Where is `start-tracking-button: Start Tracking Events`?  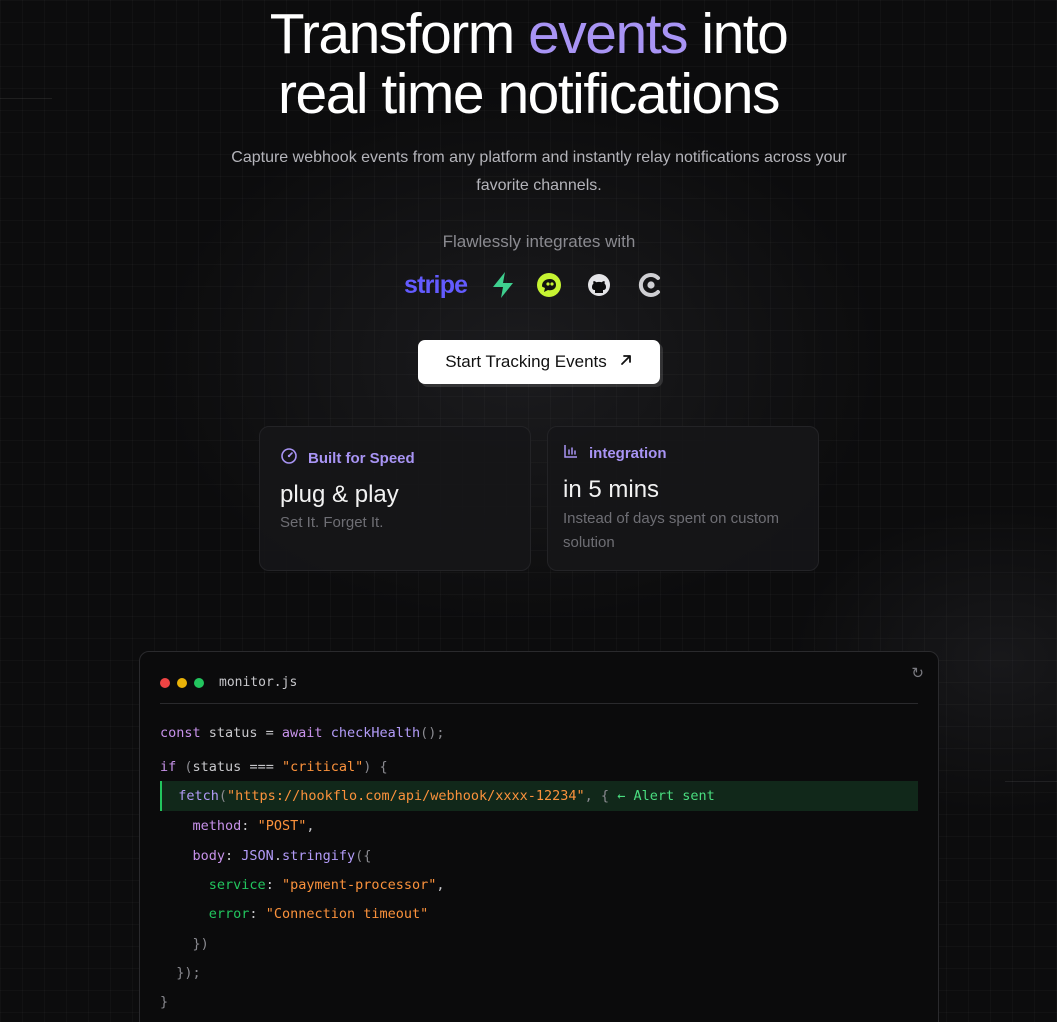
start-tracking-button: Start Tracking Events is located at coordinates (539, 362).